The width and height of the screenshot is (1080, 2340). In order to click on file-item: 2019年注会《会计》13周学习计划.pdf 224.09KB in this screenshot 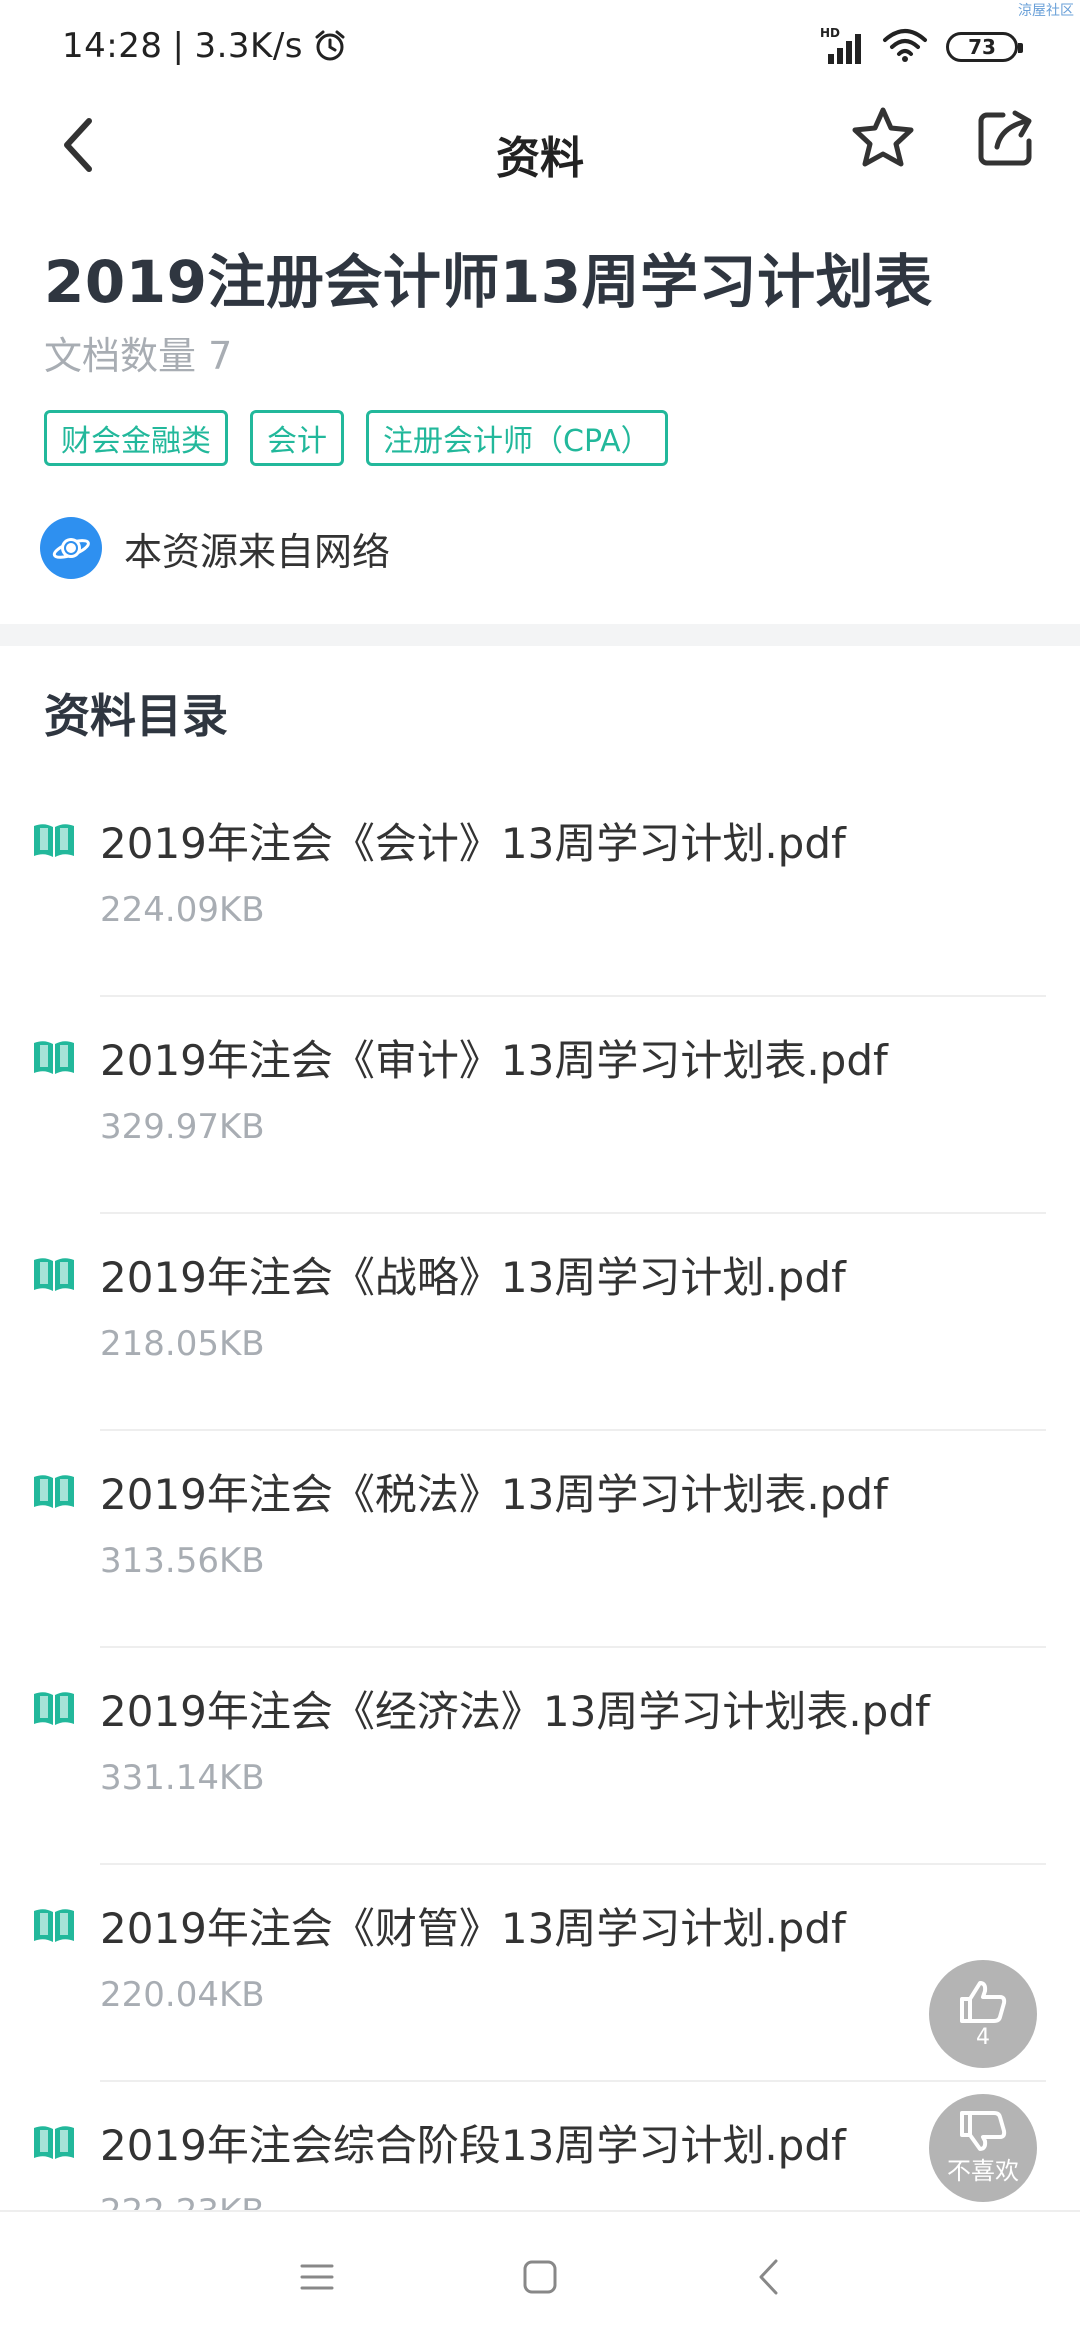, I will do `click(540, 888)`.